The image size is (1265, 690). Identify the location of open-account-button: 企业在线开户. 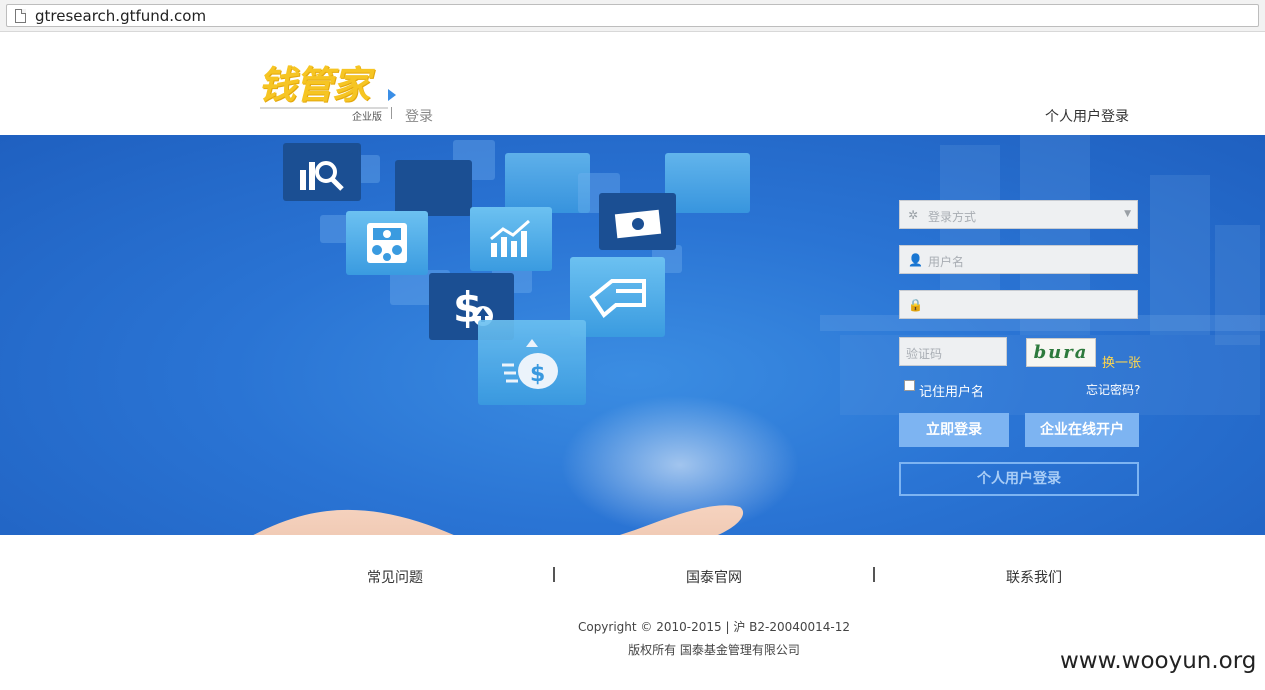
(1082, 430).